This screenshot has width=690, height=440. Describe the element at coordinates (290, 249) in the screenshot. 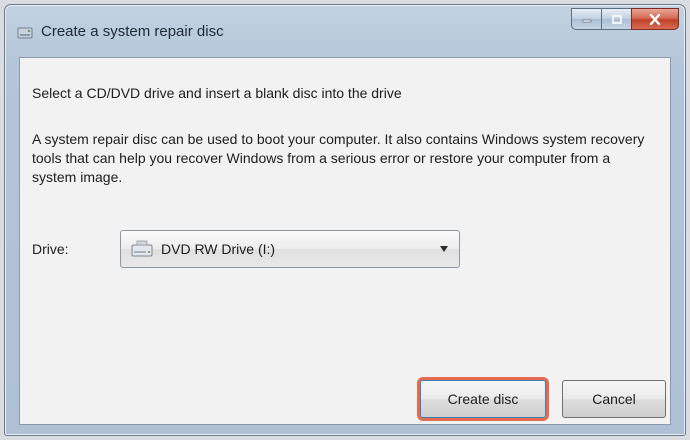

I see `drive-dropdown: DVD RW Drive (I:)` at that location.